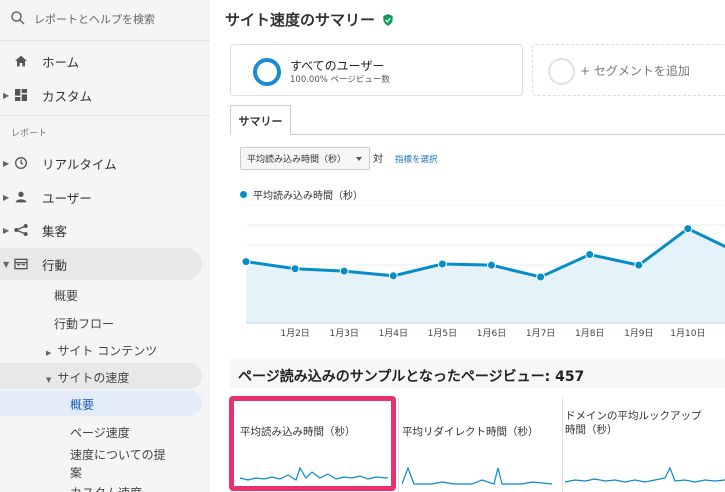  I want to click on nav-behavior: ▼ 行動, so click(101, 264).